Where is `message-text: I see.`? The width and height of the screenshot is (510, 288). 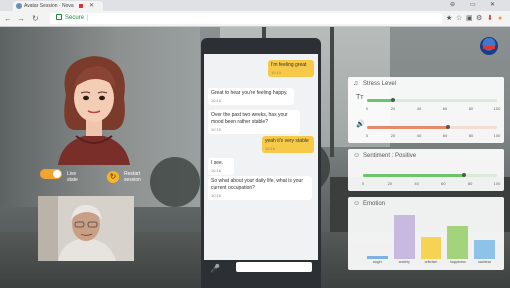
message-text: I see. is located at coordinates (217, 163).